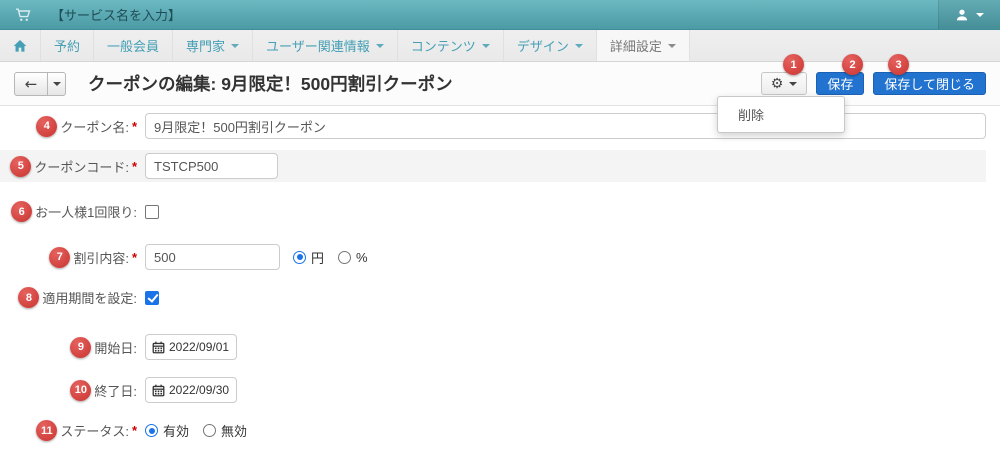  What do you see at coordinates (299, 257) in the screenshot?
I see `radio-yen` at bounding box center [299, 257].